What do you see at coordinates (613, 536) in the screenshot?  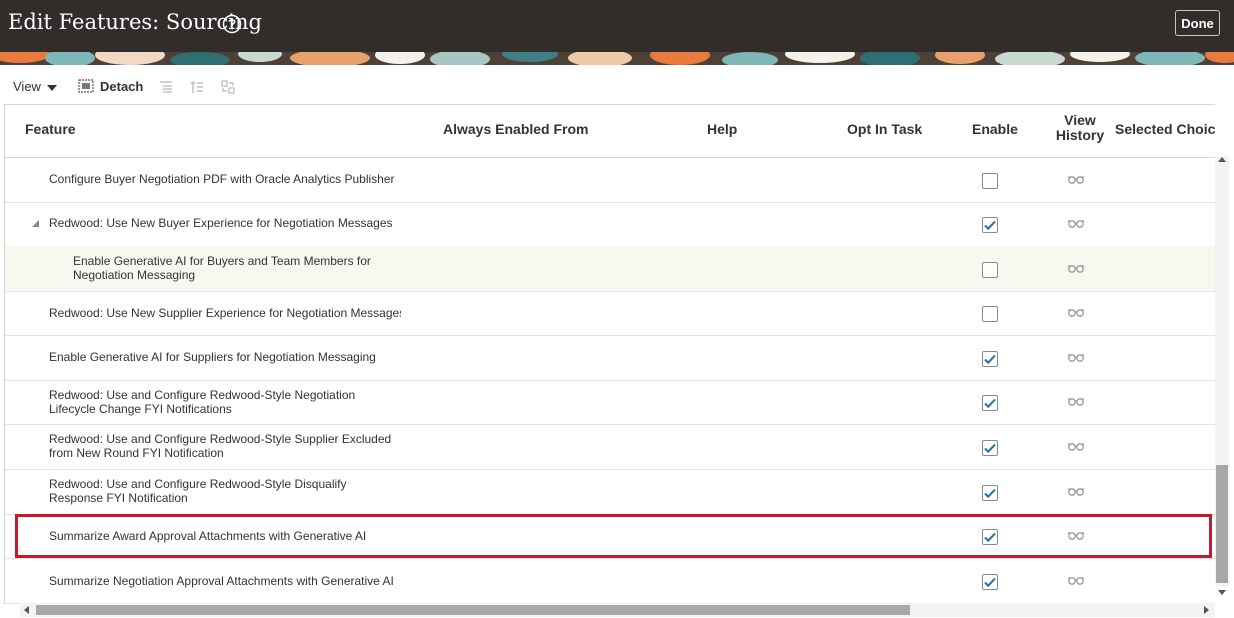 I see `highlight-box` at bounding box center [613, 536].